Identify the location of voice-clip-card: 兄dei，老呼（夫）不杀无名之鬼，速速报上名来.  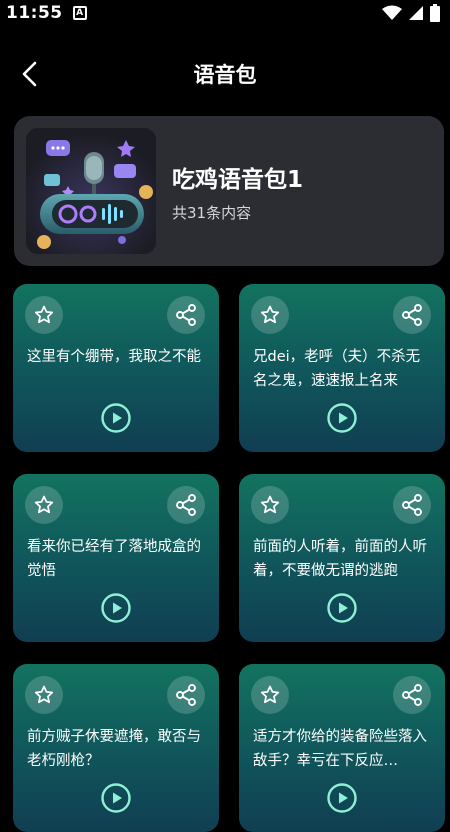
(342, 368).